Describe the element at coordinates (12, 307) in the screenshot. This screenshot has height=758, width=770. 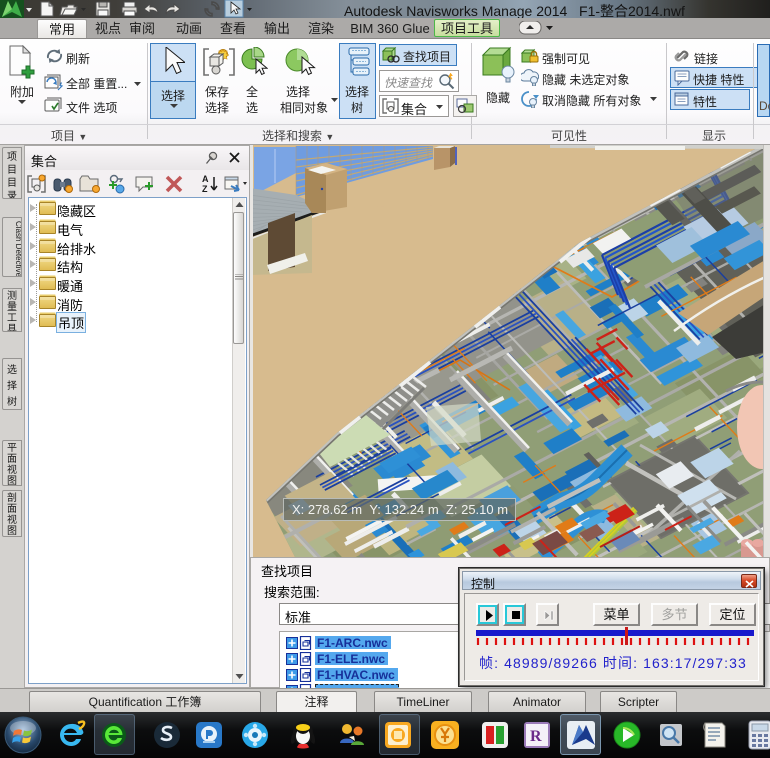
I see `svg-text: 量` at that location.